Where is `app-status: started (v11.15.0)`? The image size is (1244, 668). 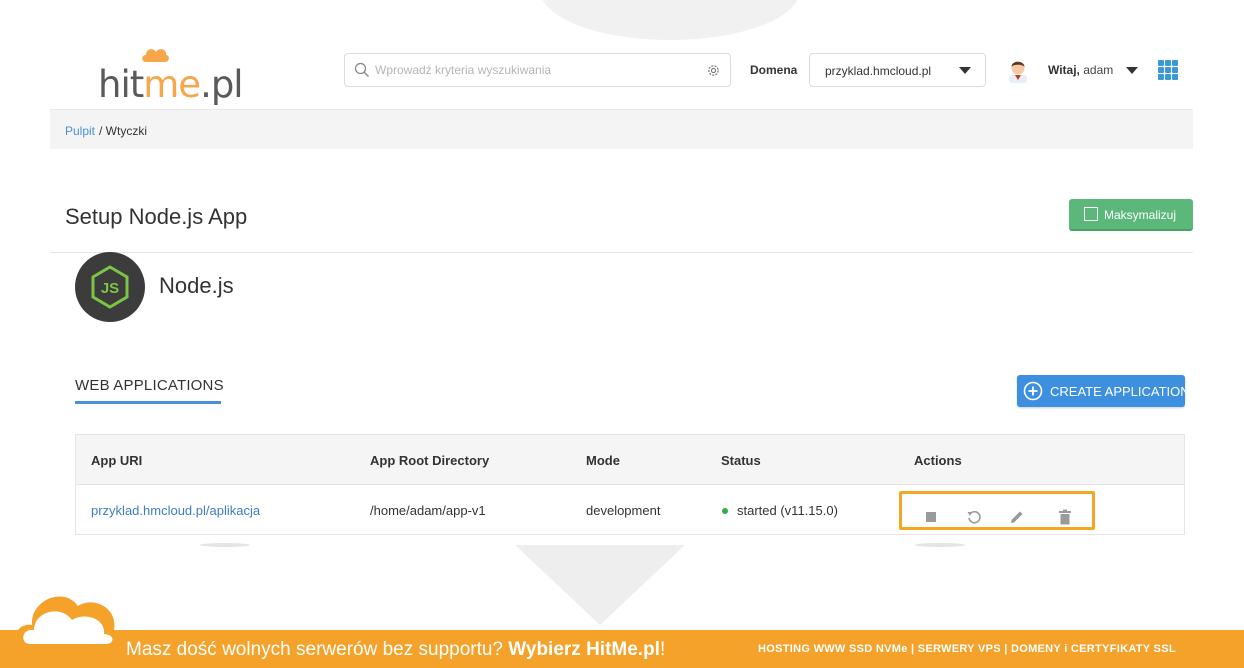 app-status: started (v11.15.0) is located at coordinates (787, 510).